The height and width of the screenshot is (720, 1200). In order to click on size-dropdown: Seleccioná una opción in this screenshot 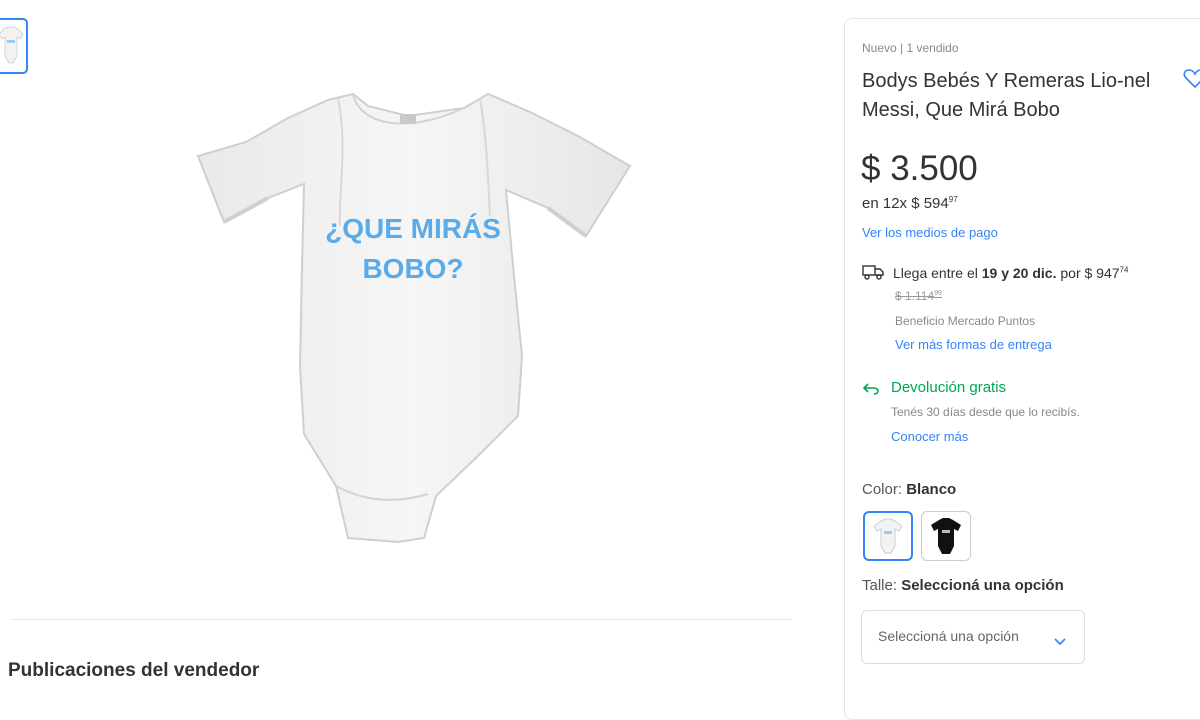, I will do `click(973, 637)`.